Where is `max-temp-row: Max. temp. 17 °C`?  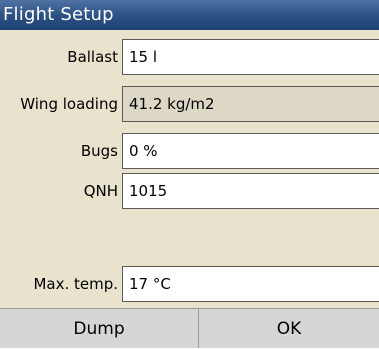 max-temp-row: Max. temp. 17 °C is located at coordinates (189, 284).